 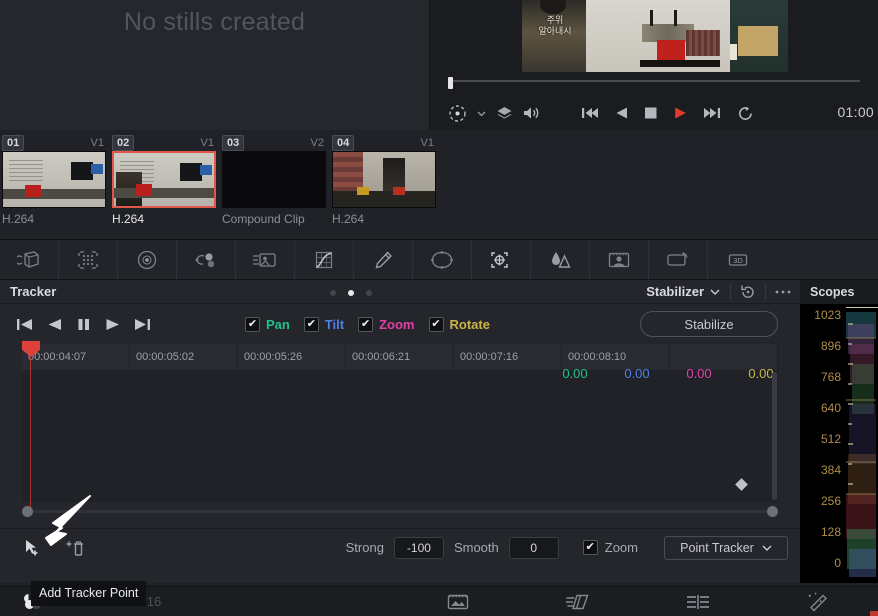 I want to click on clip-thumbnail-02: 02 V1 H.264, so click(x=165, y=180).